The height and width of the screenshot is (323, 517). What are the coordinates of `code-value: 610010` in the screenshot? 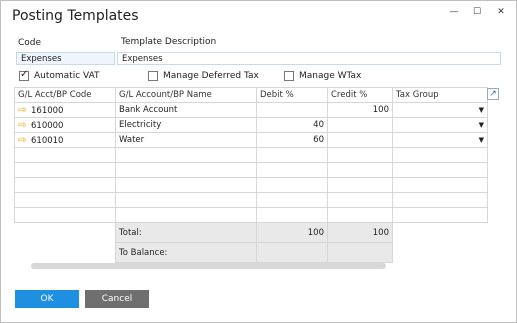 It's located at (47, 140).